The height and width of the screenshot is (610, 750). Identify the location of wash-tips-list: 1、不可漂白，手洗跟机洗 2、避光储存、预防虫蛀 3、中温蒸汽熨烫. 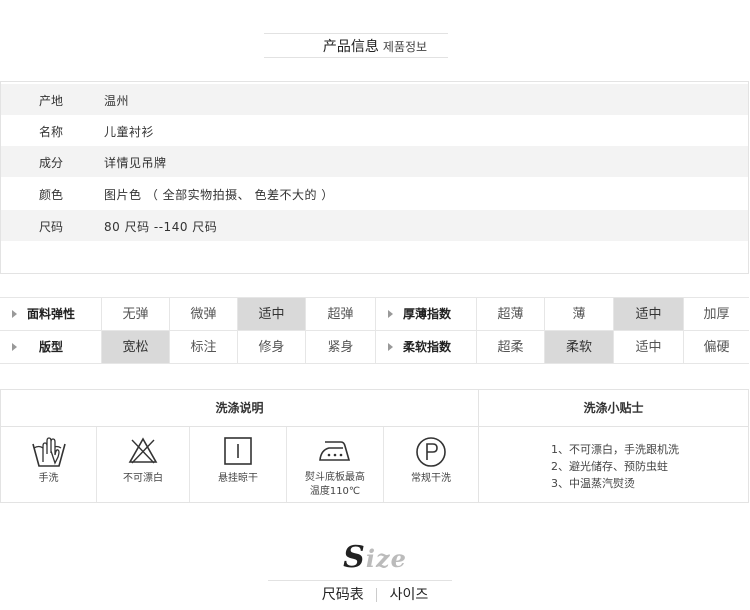
(615, 466).